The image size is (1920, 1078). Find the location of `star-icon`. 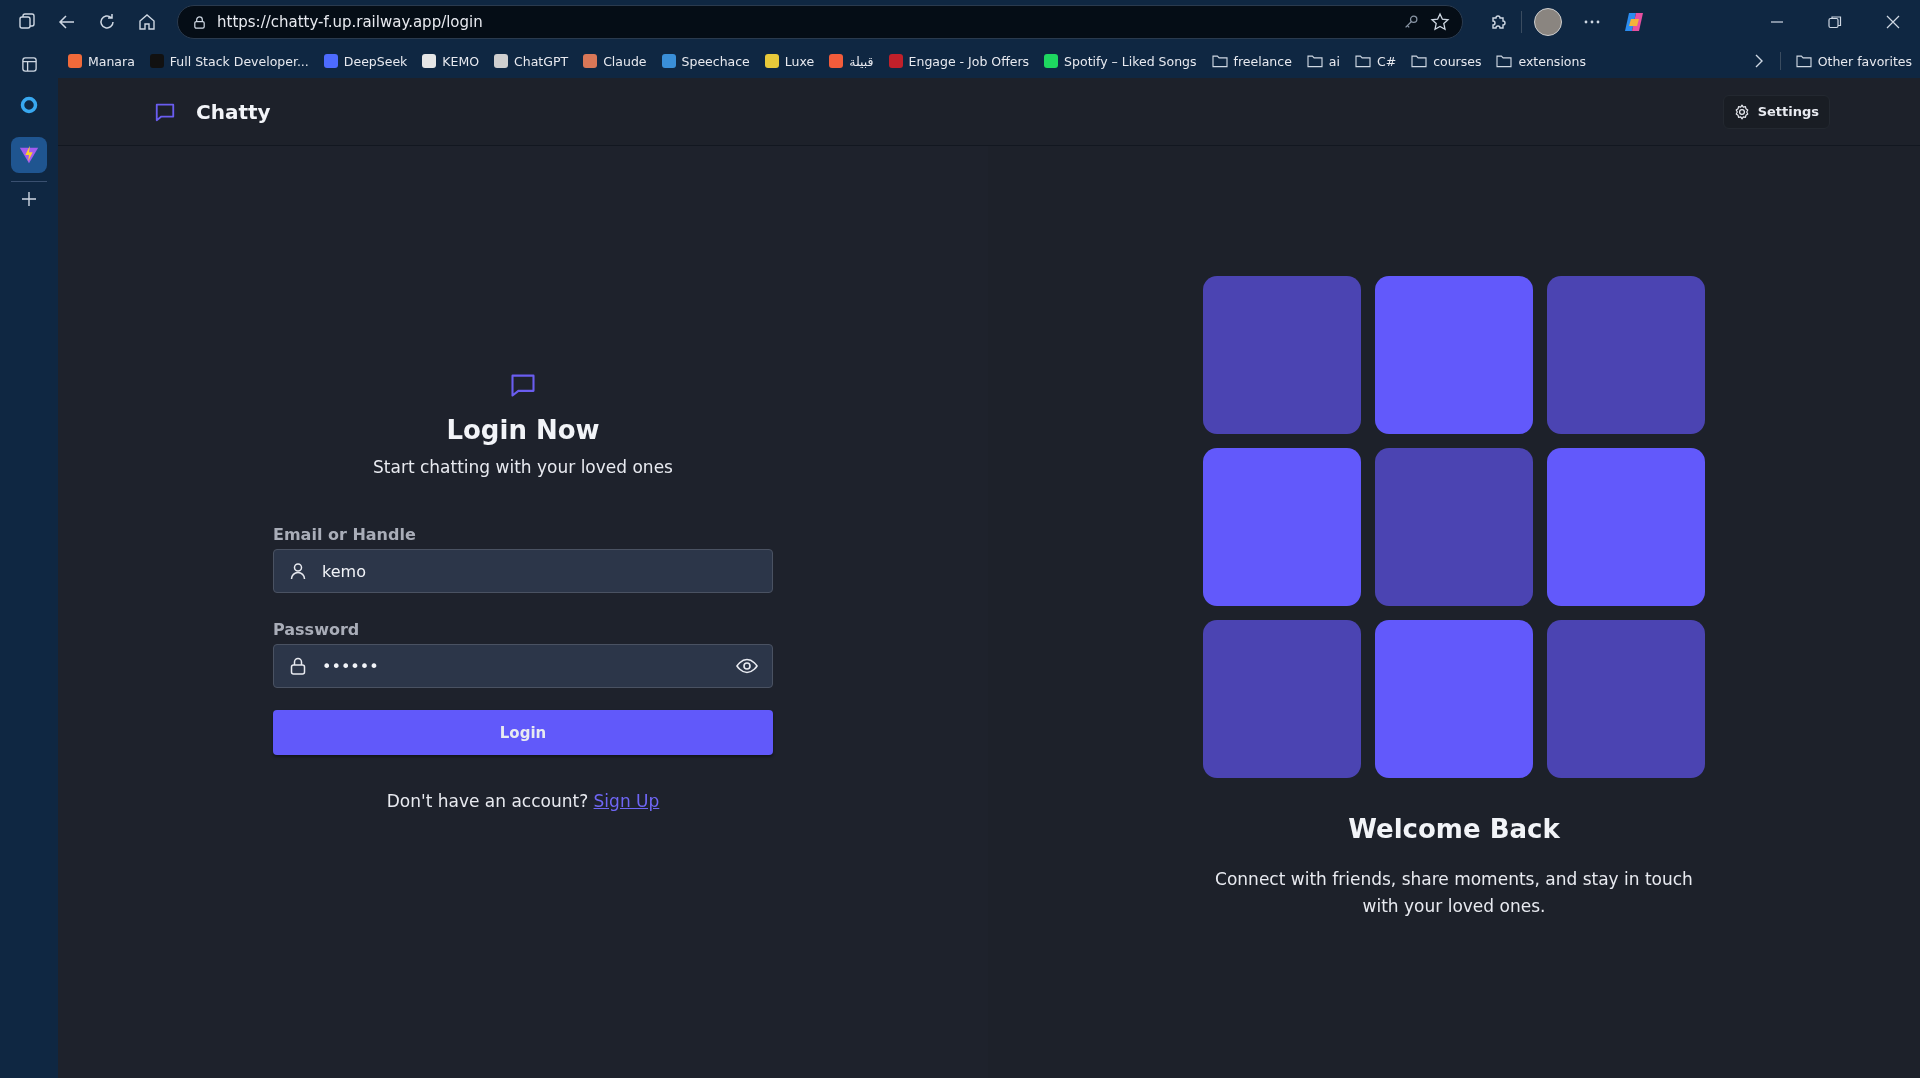

star-icon is located at coordinates (1440, 22).